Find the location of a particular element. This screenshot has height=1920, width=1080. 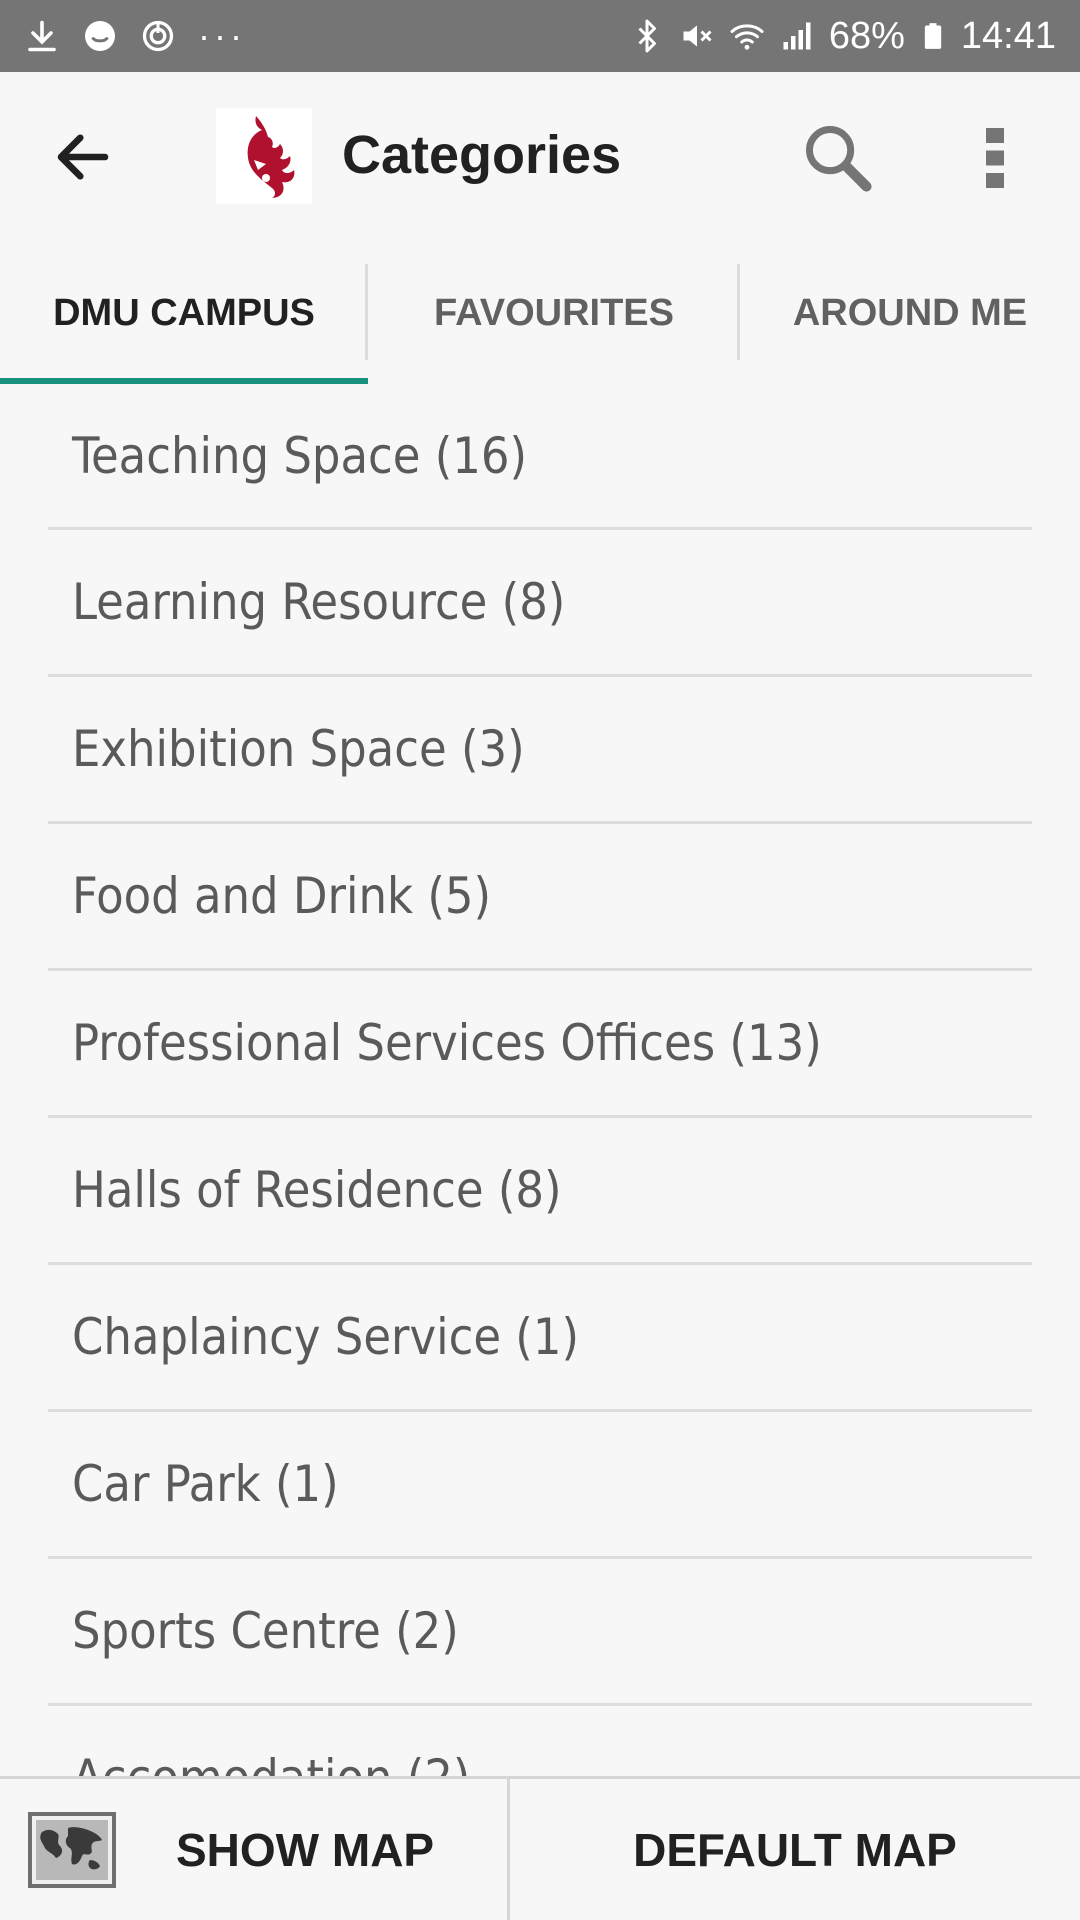

tab-favourites-label: FAVOURITES is located at coordinates (554, 312).